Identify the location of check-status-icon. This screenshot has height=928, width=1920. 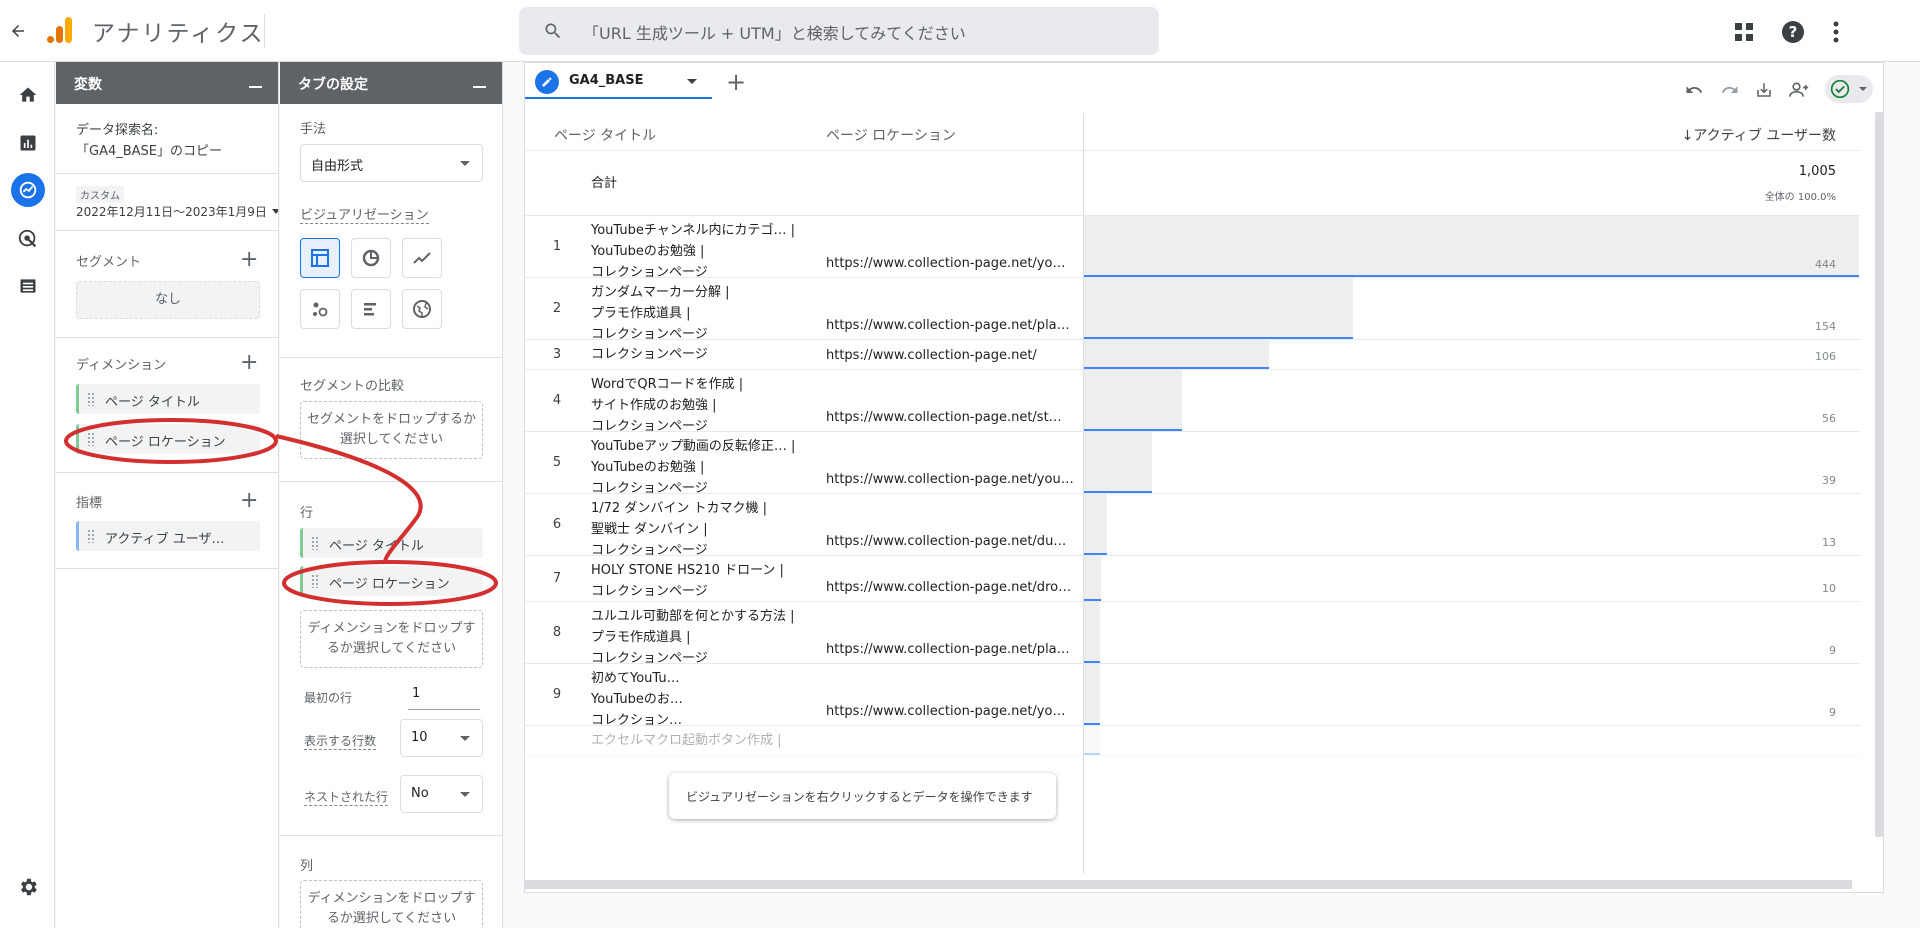
(1849, 89).